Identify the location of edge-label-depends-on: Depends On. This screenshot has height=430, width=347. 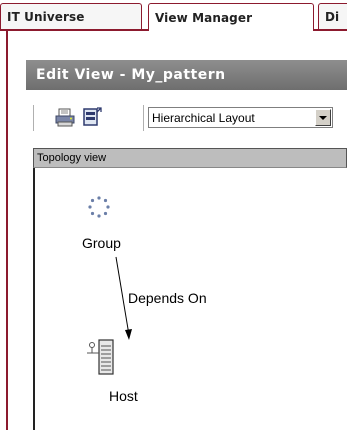
(167, 298).